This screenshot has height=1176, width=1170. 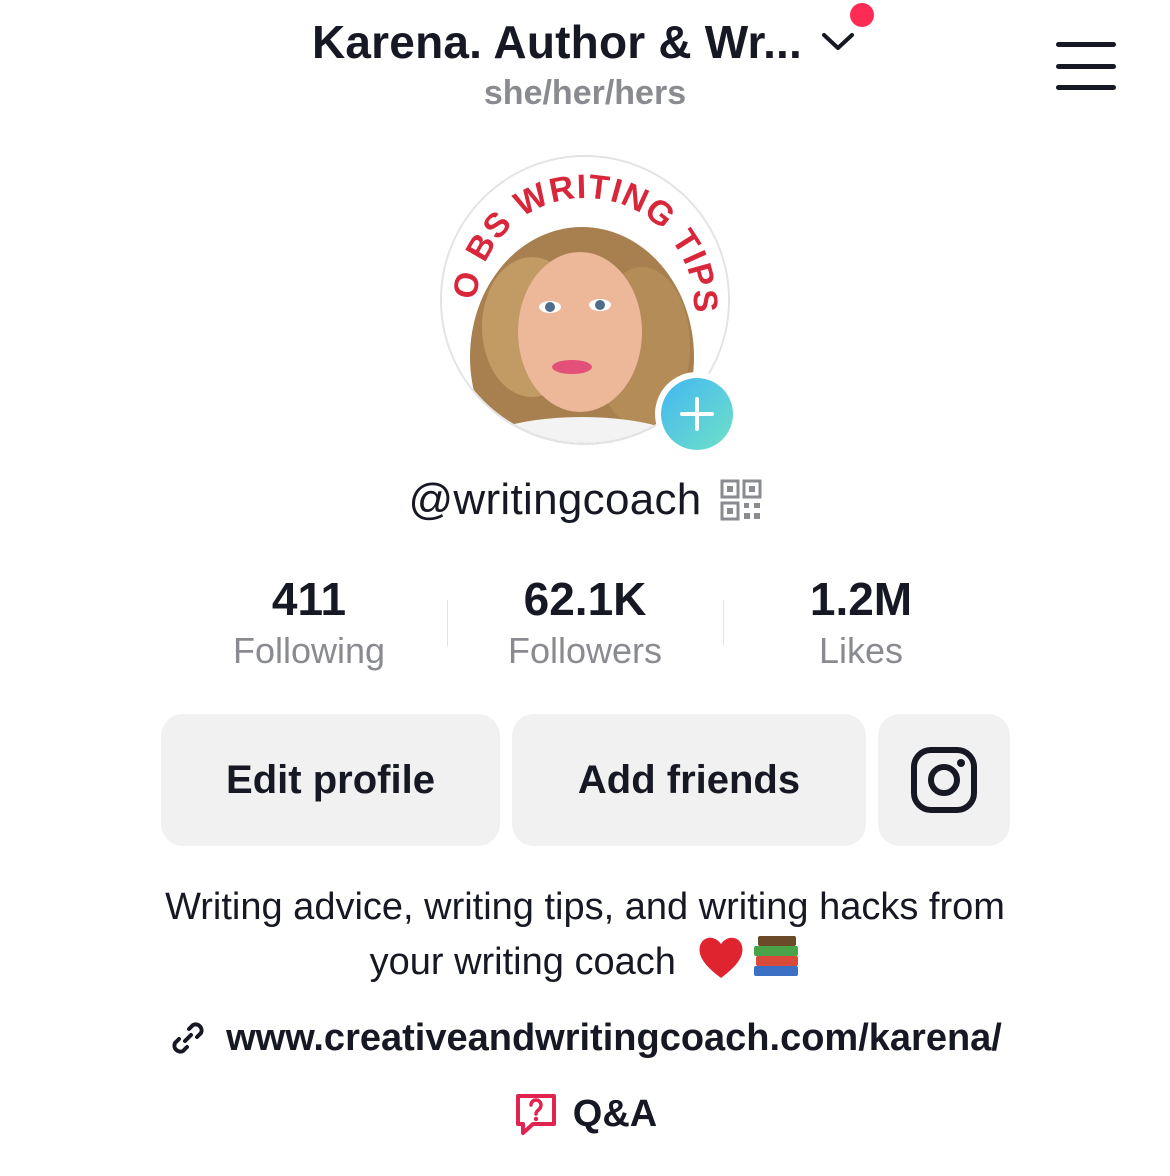 What do you see at coordinates (741, 500) in the screenshot?
I see `qr-code-icon` at bounding box center [741, 500].